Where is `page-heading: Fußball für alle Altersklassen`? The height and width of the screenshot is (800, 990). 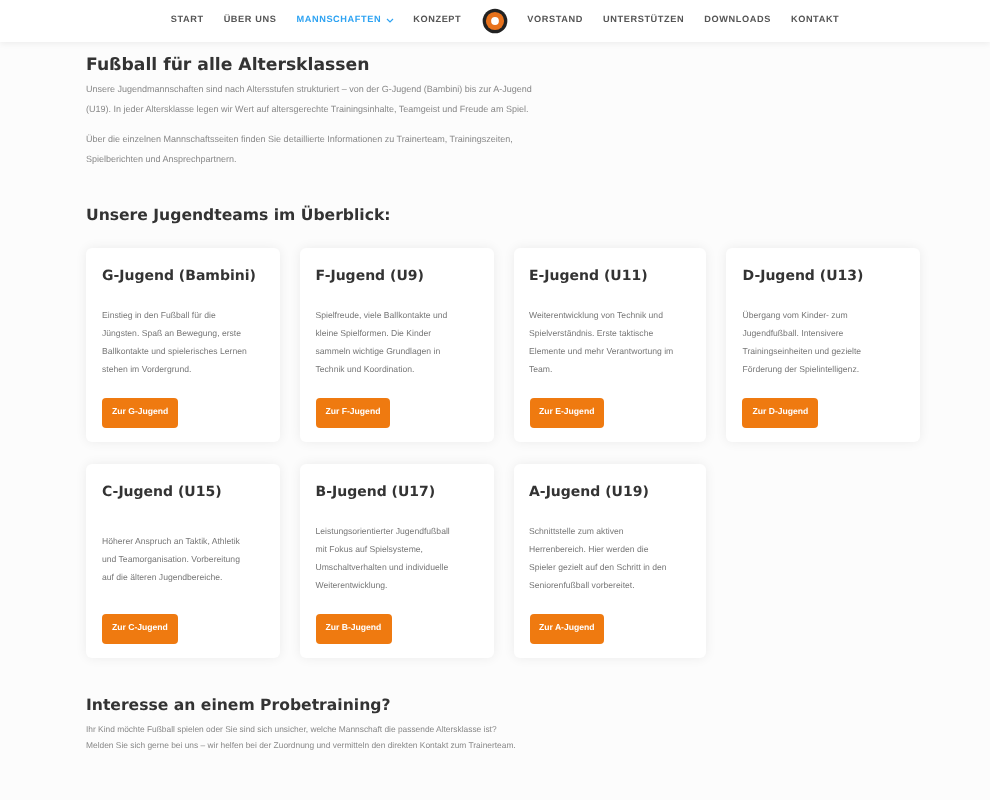
page-heading: Fußball für alle Altersklassen is located at coordinates (229, 66).